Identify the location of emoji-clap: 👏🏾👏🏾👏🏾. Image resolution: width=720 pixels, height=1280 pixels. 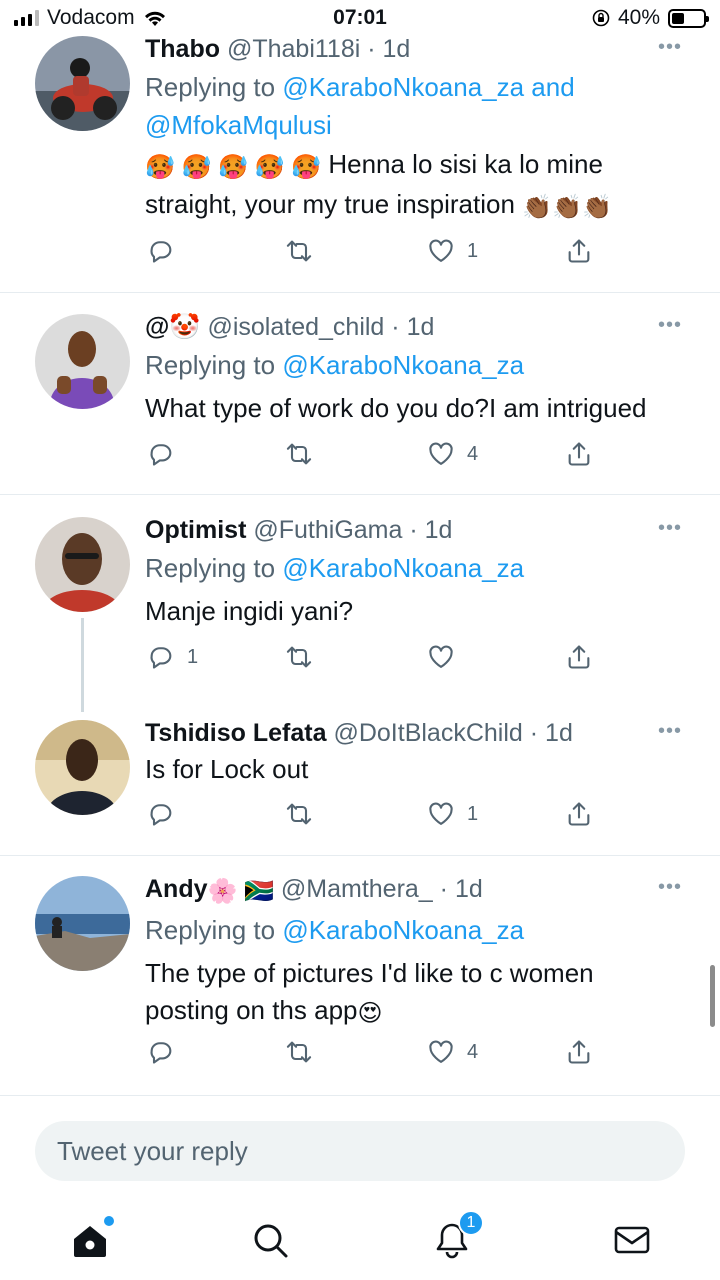
(567, 207).